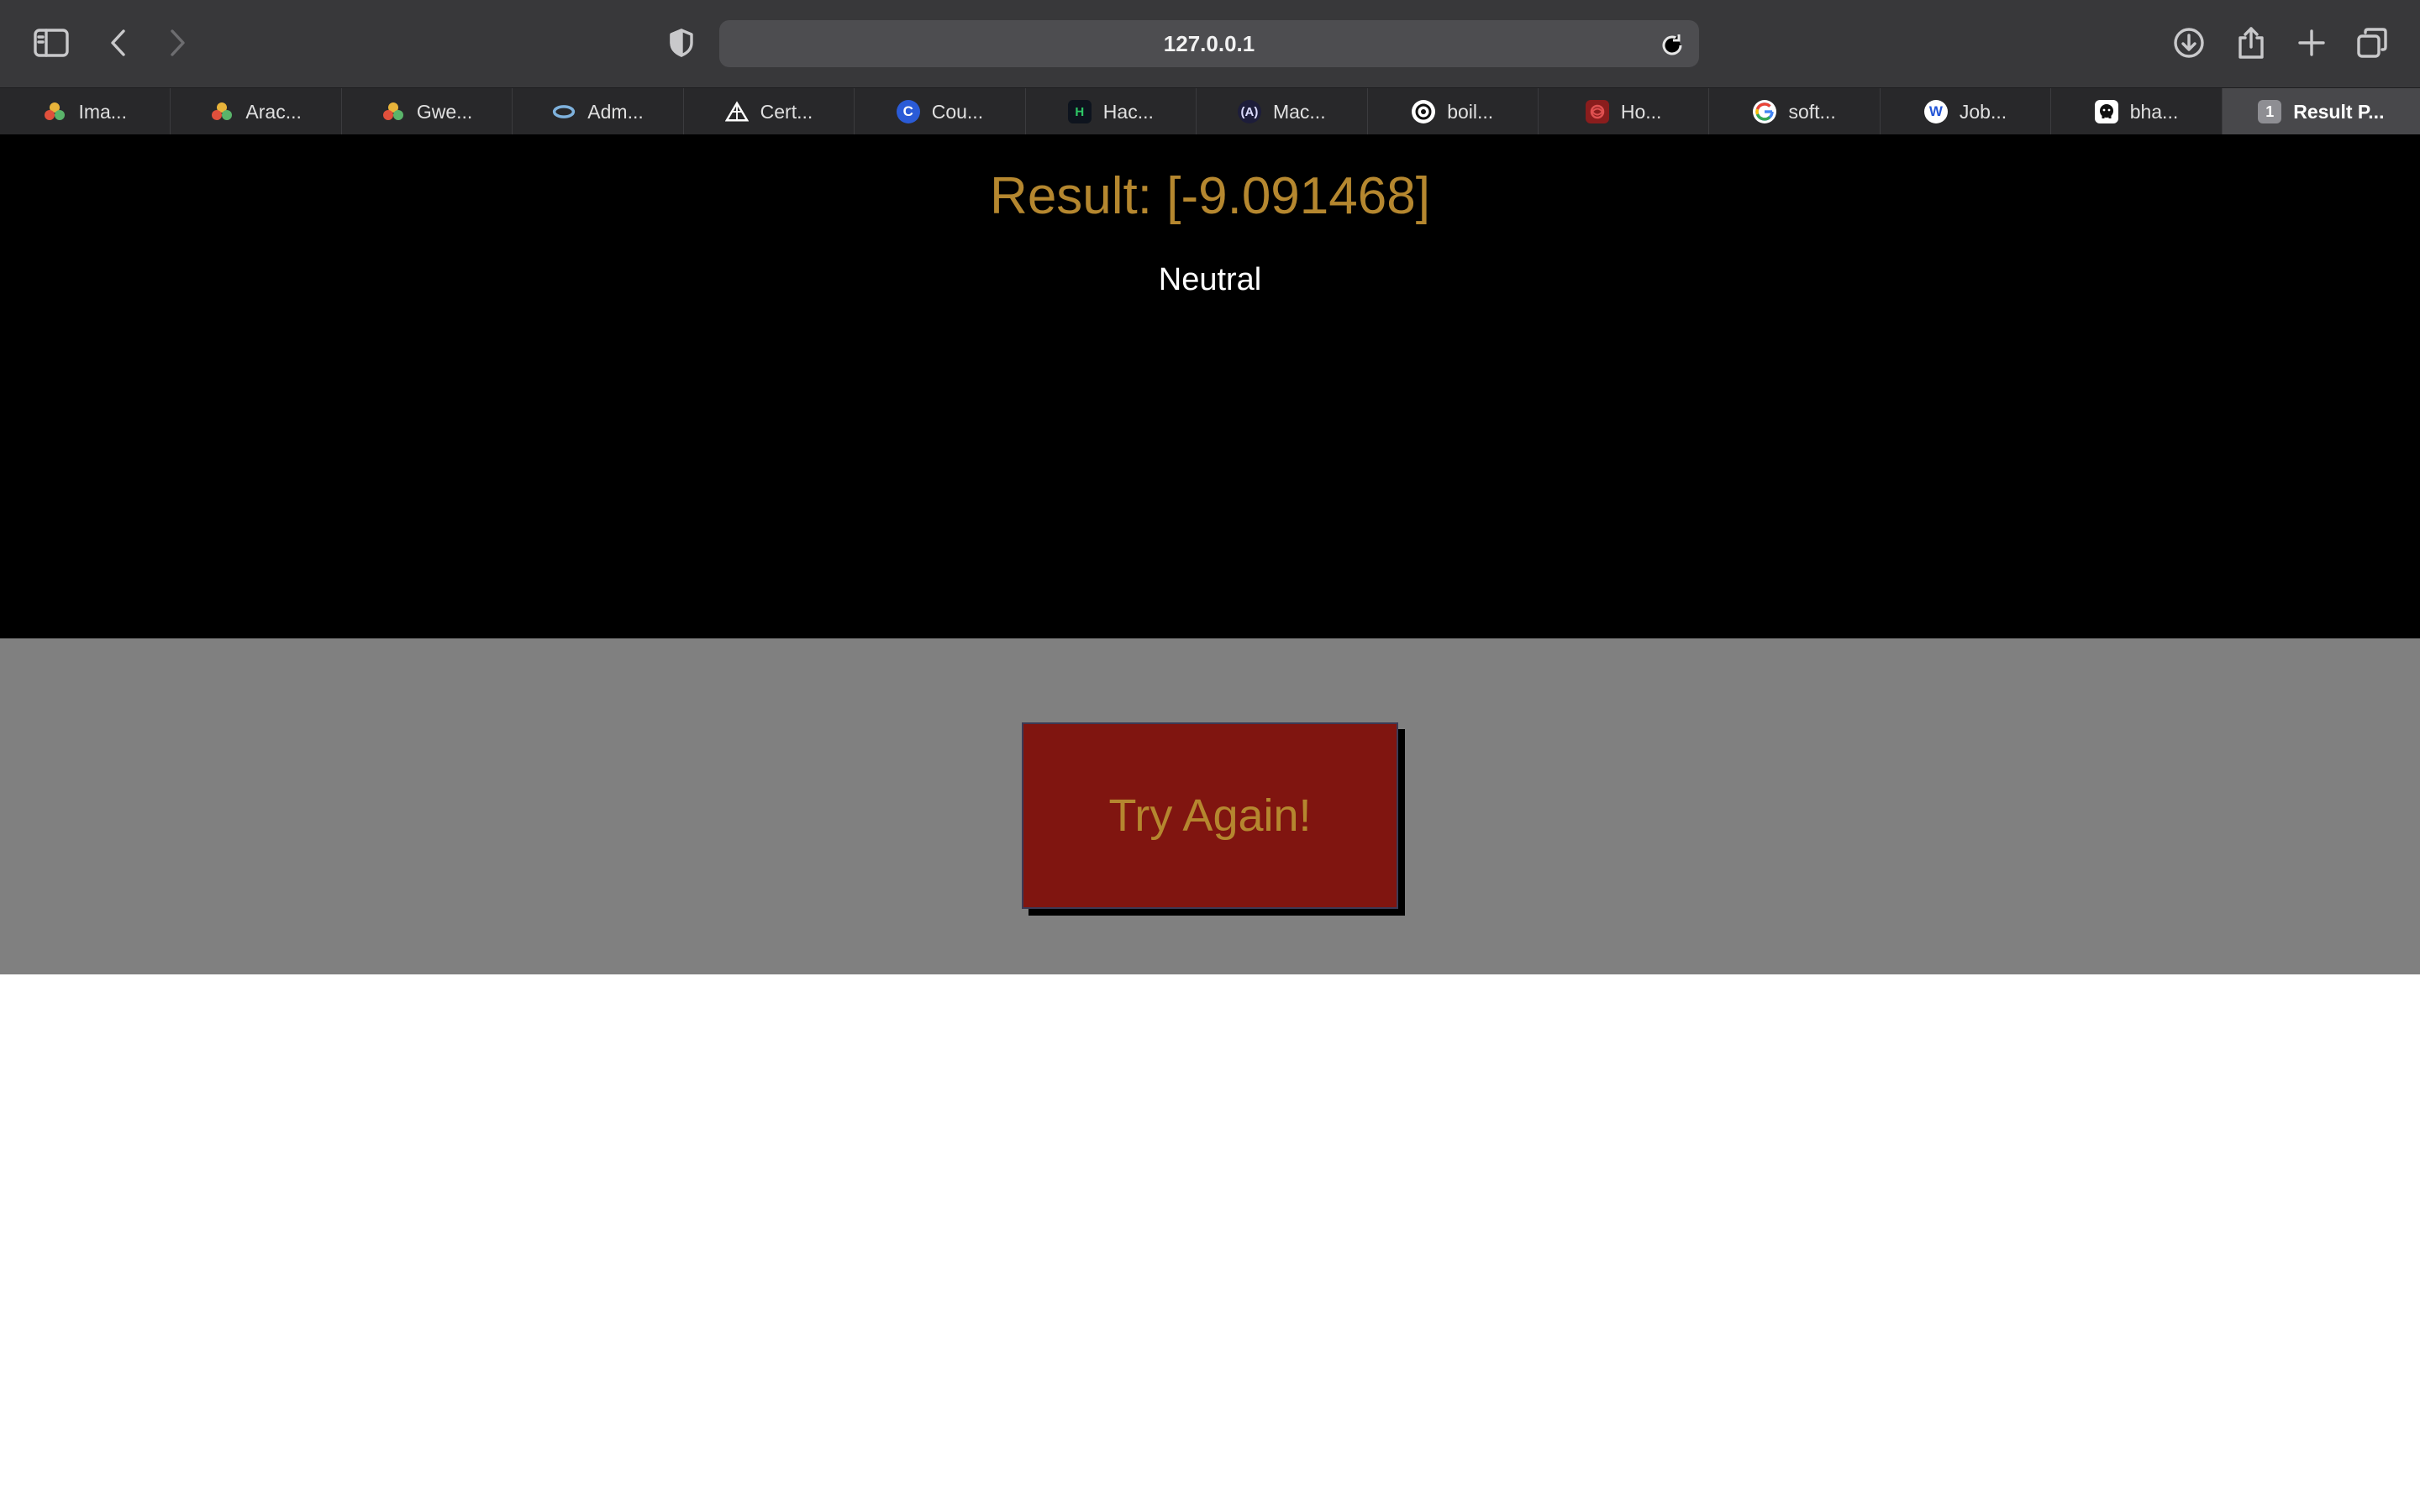 This screenshot has height=1512, width=2420. I want to click on google-g-icon, so click(1765, 111).